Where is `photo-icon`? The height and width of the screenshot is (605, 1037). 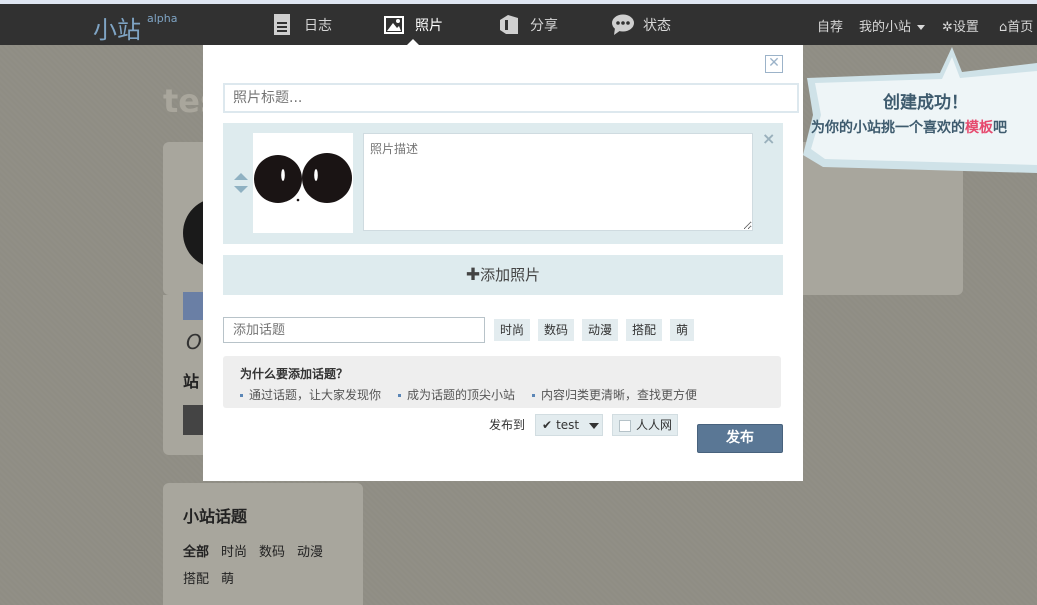 photo-icon is located at coordinates (394, 25).